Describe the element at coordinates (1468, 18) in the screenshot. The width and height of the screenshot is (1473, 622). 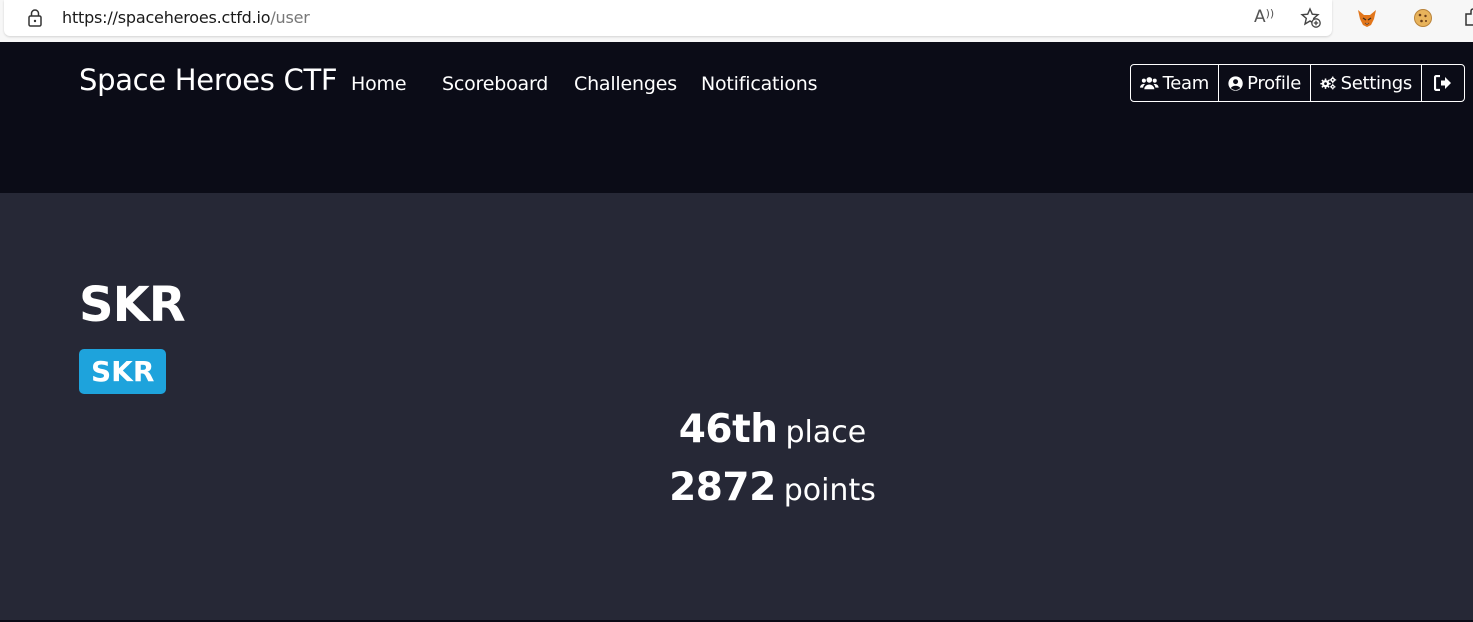
I see `puzzle-extension-icon` at that location.